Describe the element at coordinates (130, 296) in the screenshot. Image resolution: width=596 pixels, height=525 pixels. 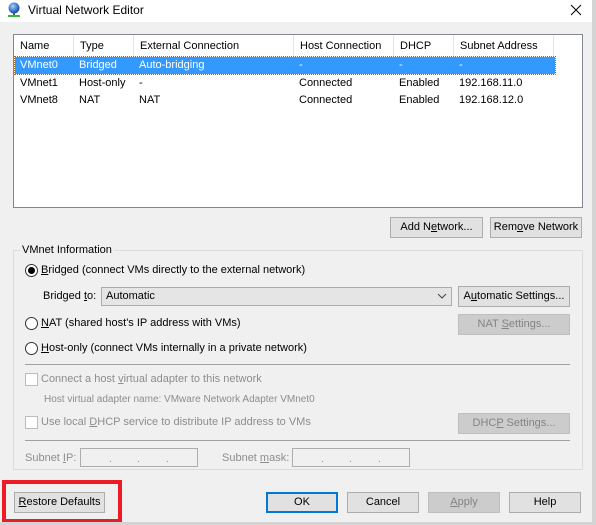
I see `bridged-to-value: Automatic` at that location.